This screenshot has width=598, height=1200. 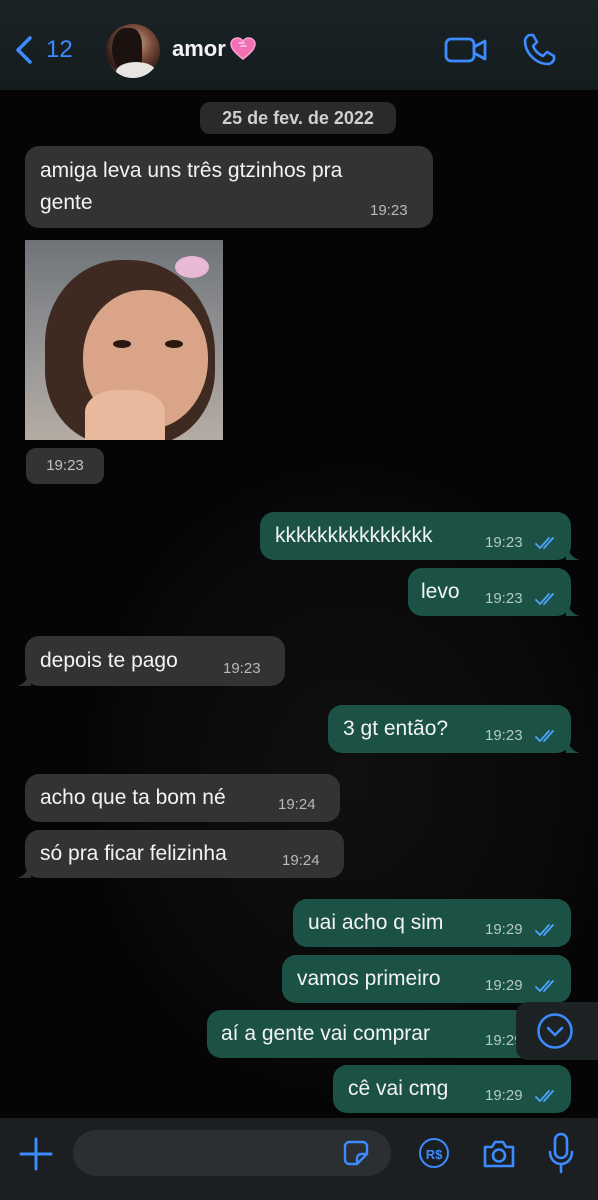 I want to click on message-bubble-incoming: só pra ficar felizinha 19:24, so click(x=184, y=854).